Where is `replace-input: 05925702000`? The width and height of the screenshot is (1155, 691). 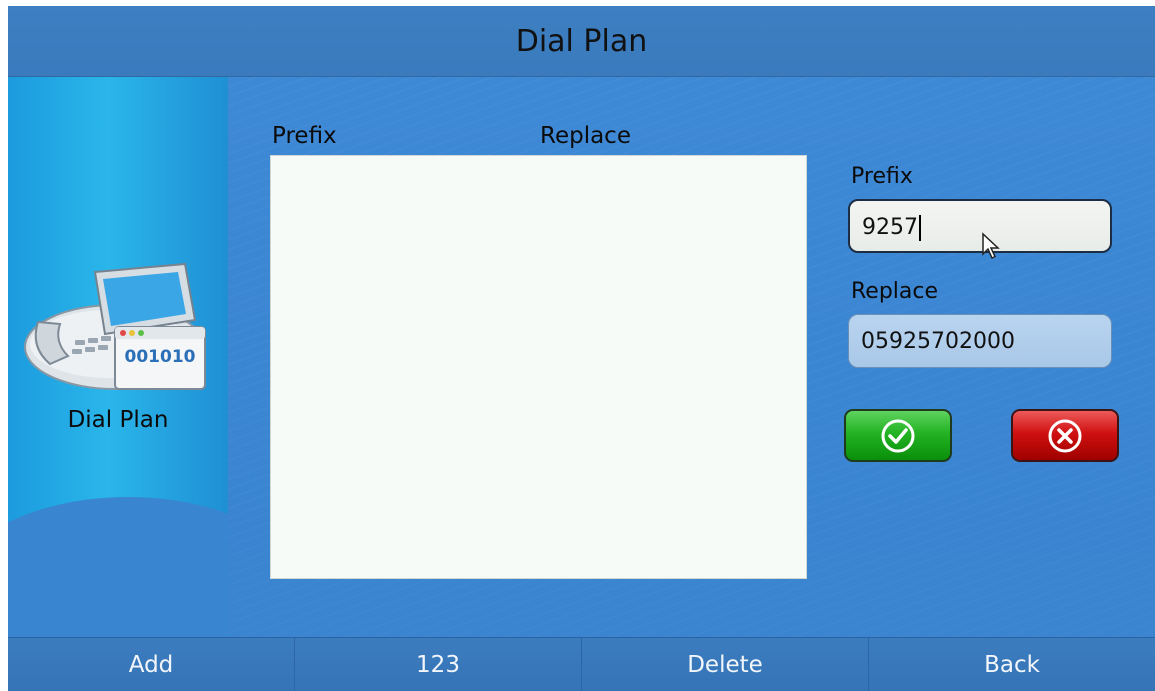 replace-input: 05925702000 is located at coordinates (980, 341).